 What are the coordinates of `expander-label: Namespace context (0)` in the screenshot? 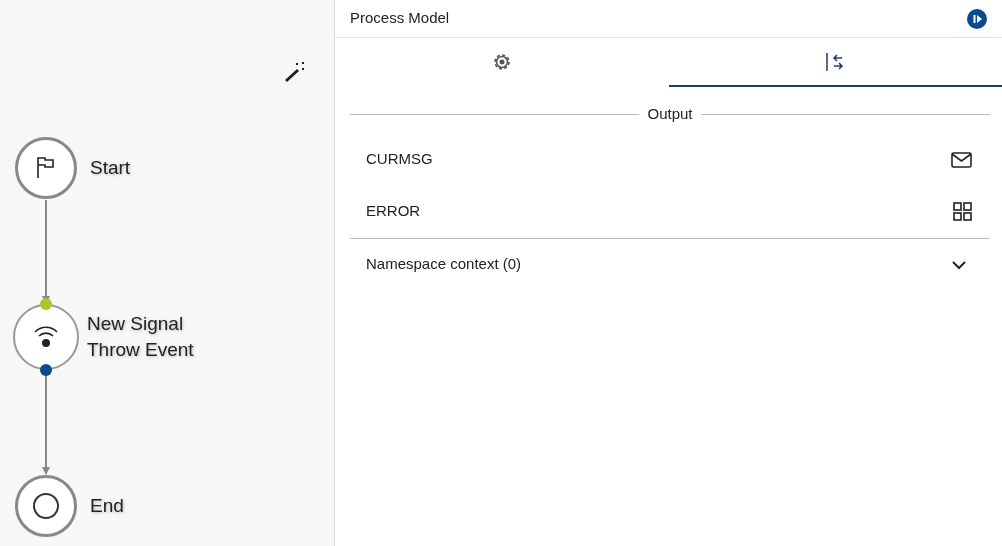 It's located at (444, 264).